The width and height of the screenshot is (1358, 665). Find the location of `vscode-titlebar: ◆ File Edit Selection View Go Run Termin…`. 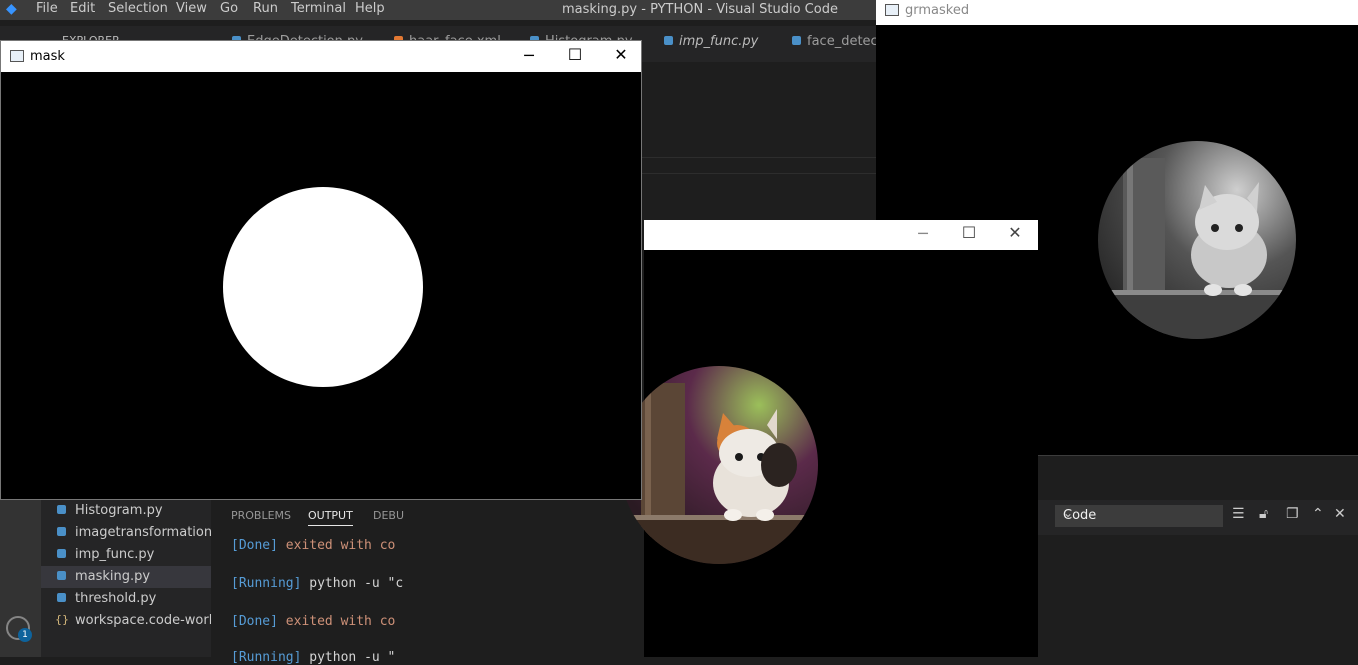

vscode-titlebar: ◆ File Edit Selection View Go Run Termin… is located at coordinates (438, 10).